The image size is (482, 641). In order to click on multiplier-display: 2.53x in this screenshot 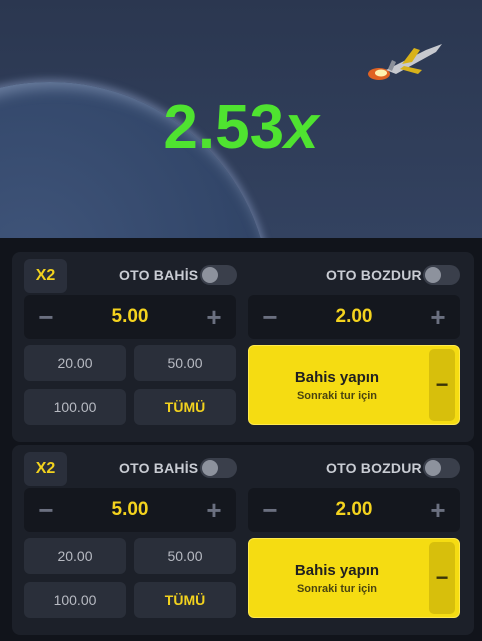, I will do `click(241, 127)`.